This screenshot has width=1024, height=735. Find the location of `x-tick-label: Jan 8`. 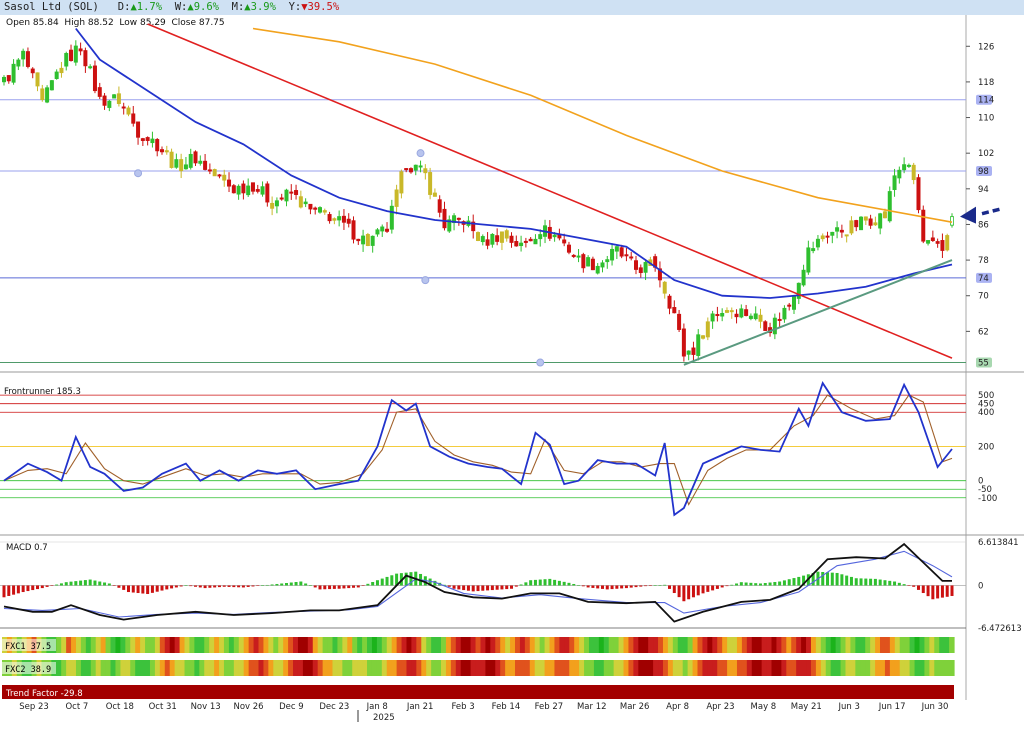

x-tick-label: Jan 8 is located at coordinates (377, 707).